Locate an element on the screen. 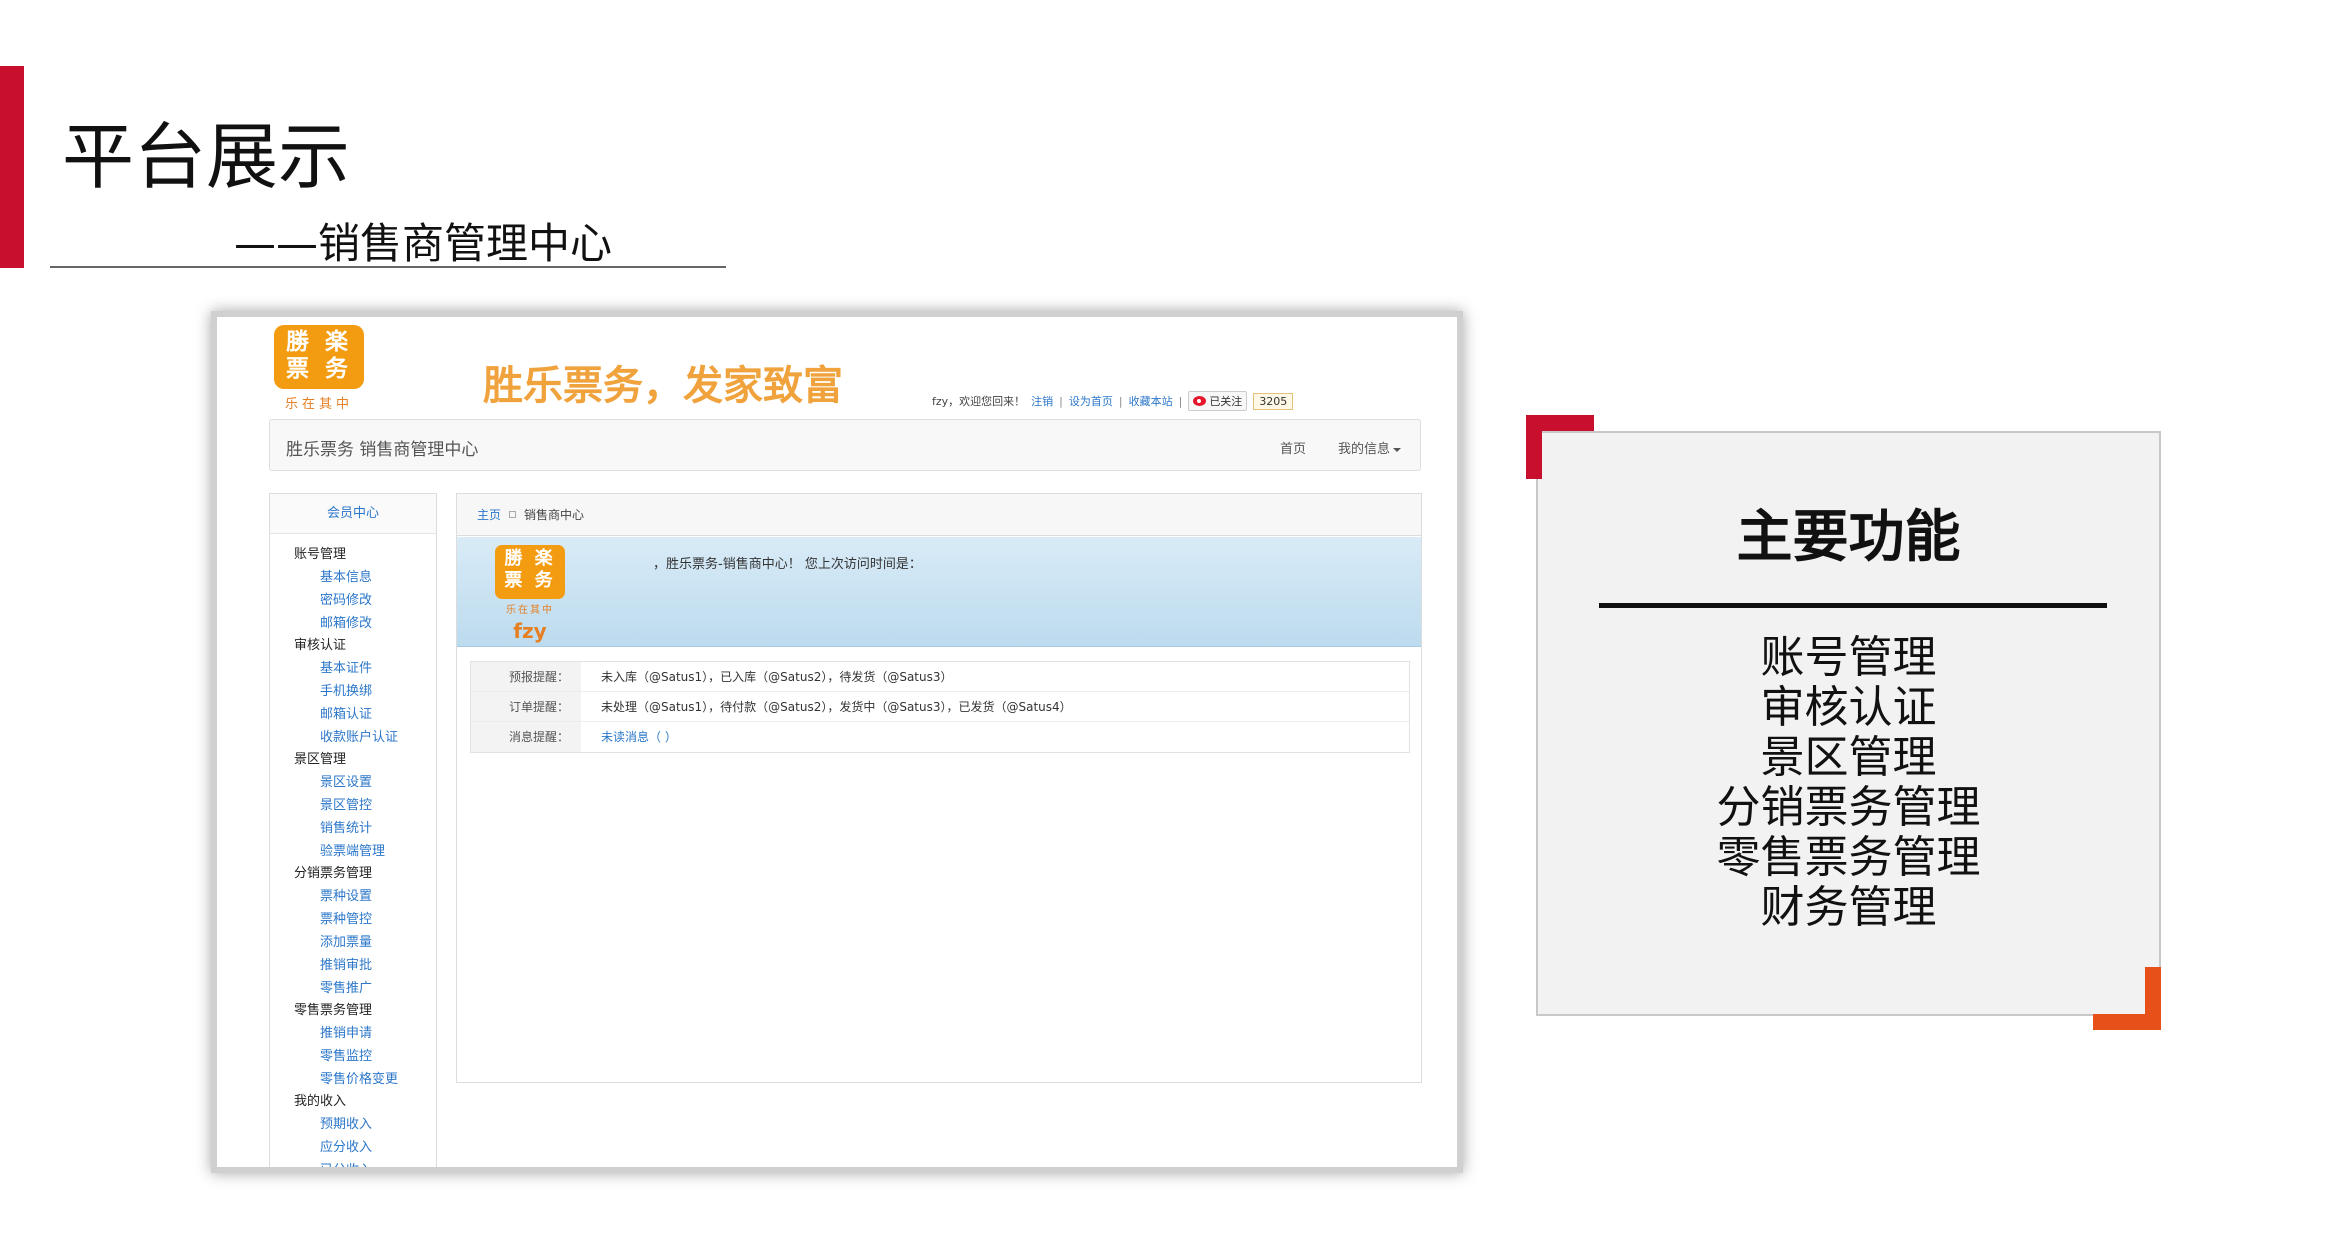 Image resolution: width=2334 pixels, height=1238 pixels. sidebar-item: 推销审批 is located at coordinates (365, 965).